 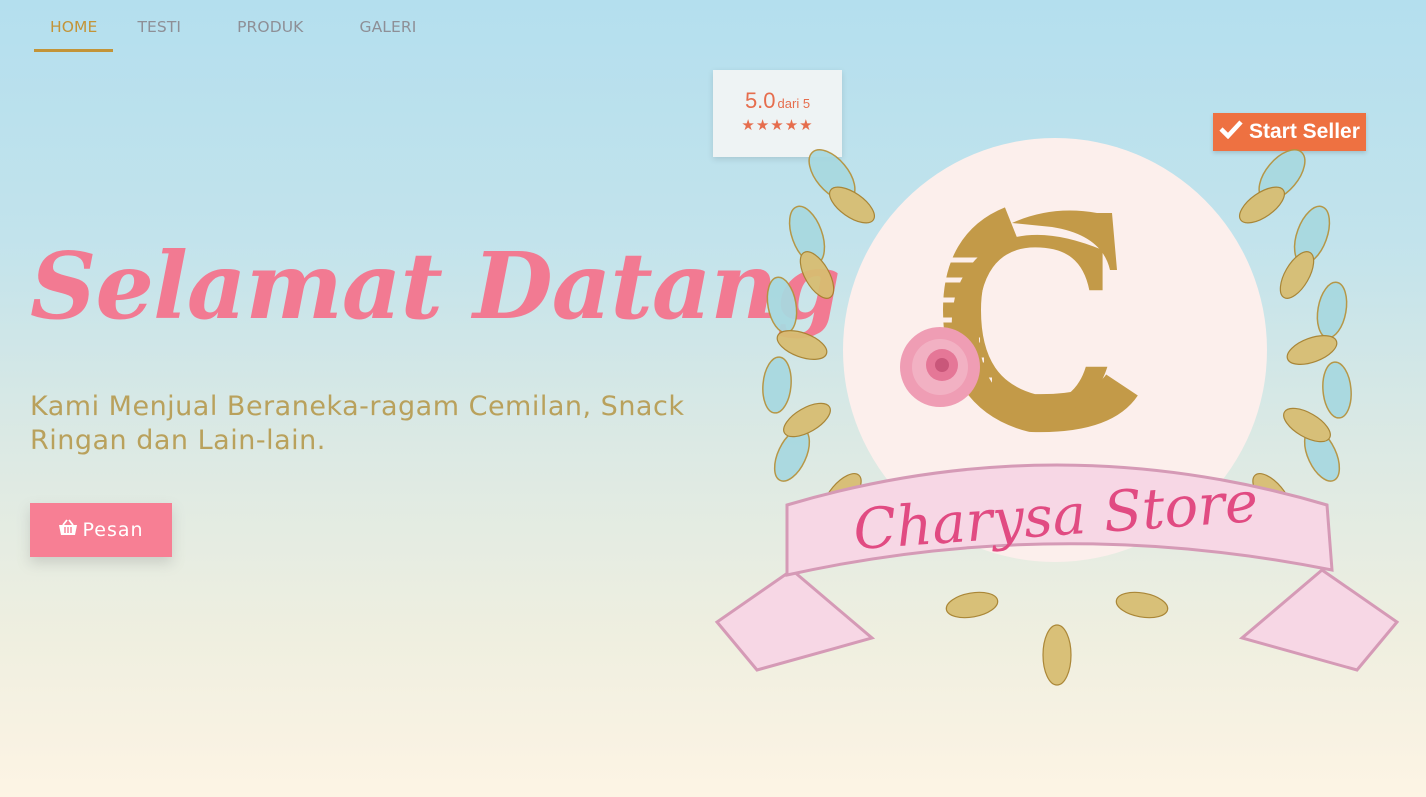 I want to click on nav-item-testi: TESTI, so click(x=159, y=26).